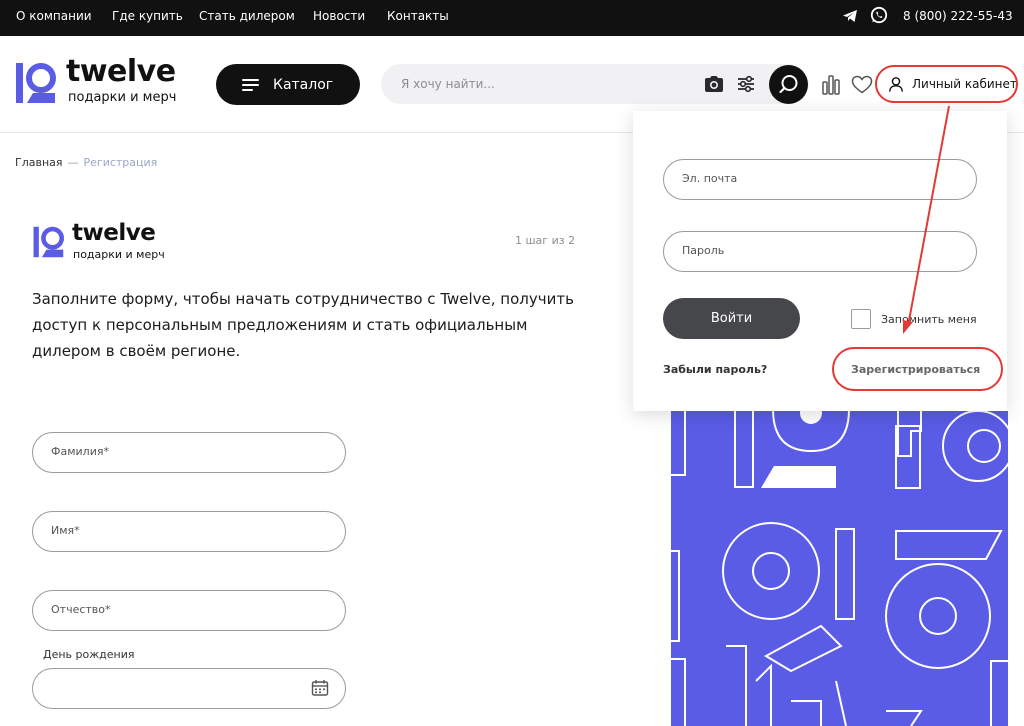  What do you see at coordinates (250, 84) in the screenshot?
I see `menu-icon` at bounding box center [250, 84].